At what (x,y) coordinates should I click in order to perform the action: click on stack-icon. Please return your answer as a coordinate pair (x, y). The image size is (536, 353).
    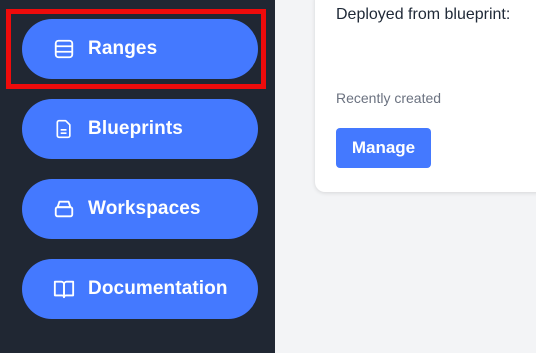
    Looking at the image, I should click on (64, 49).